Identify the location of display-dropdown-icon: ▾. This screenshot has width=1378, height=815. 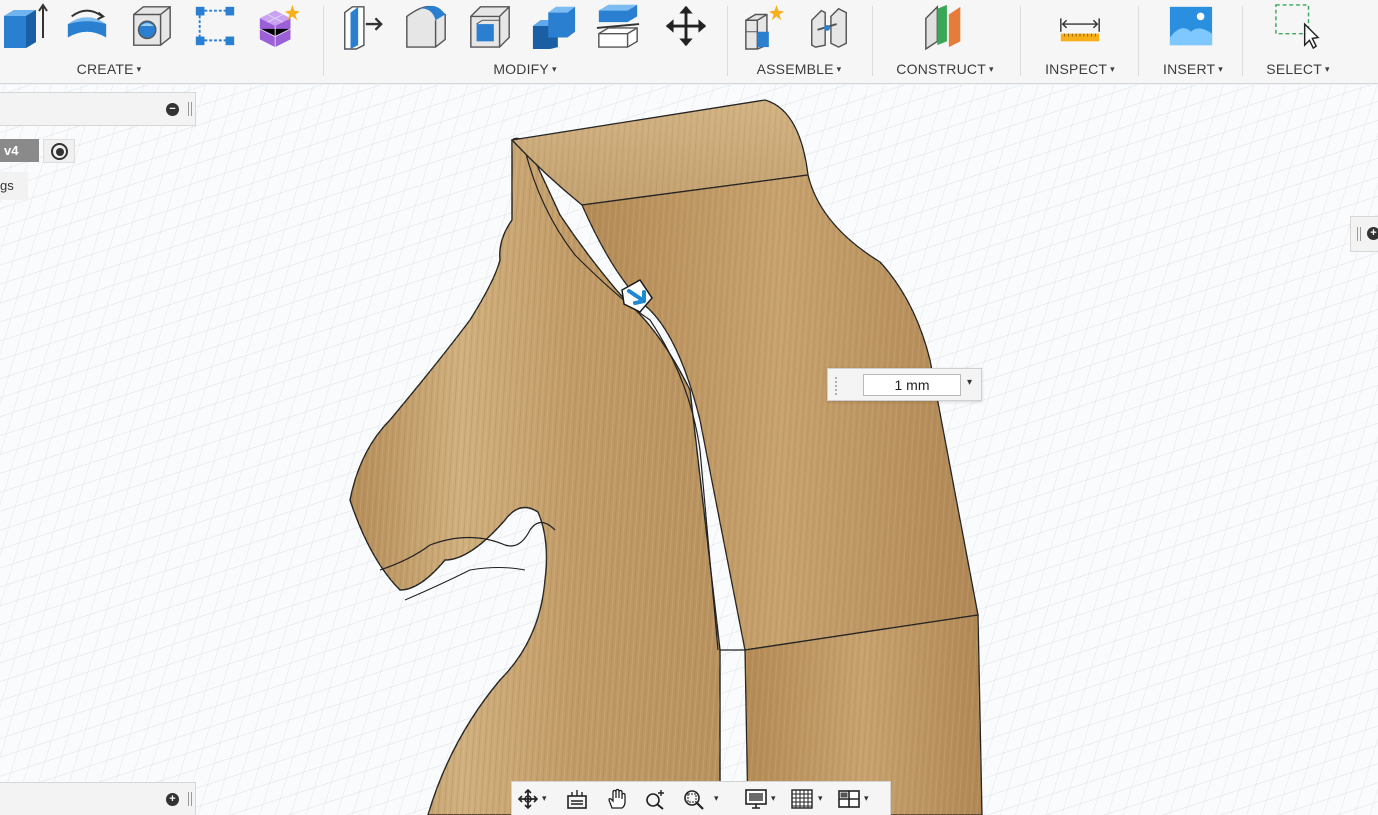
(773, 798).